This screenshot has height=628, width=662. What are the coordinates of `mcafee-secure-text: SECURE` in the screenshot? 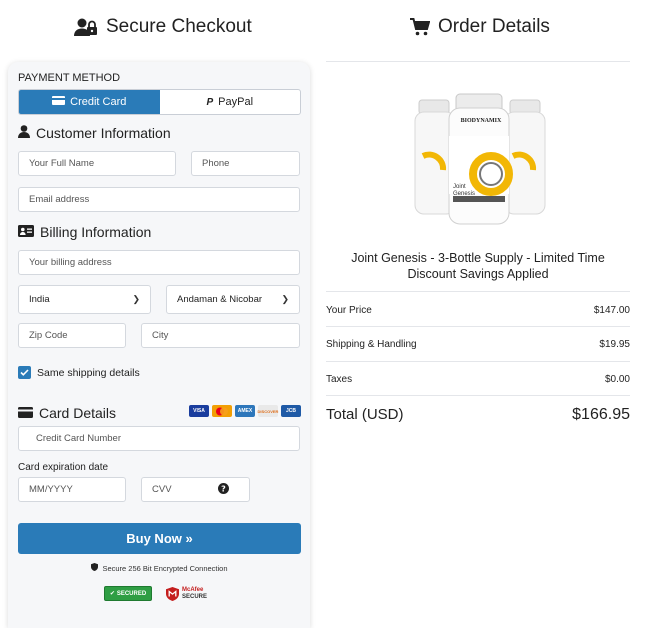 It's located at (195, 596).